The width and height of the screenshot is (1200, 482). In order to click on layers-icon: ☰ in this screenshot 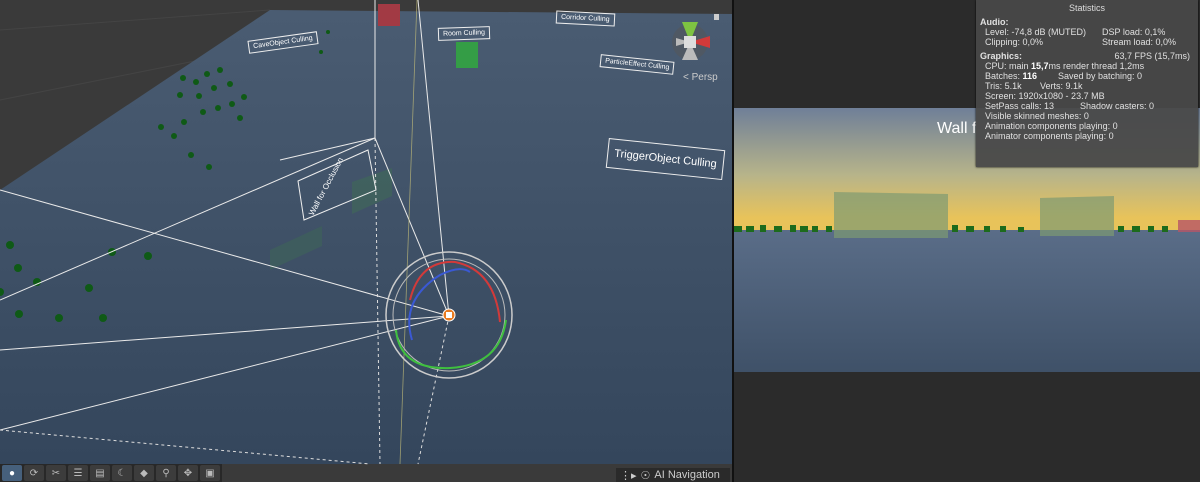, I will do `click(78, 473)`.